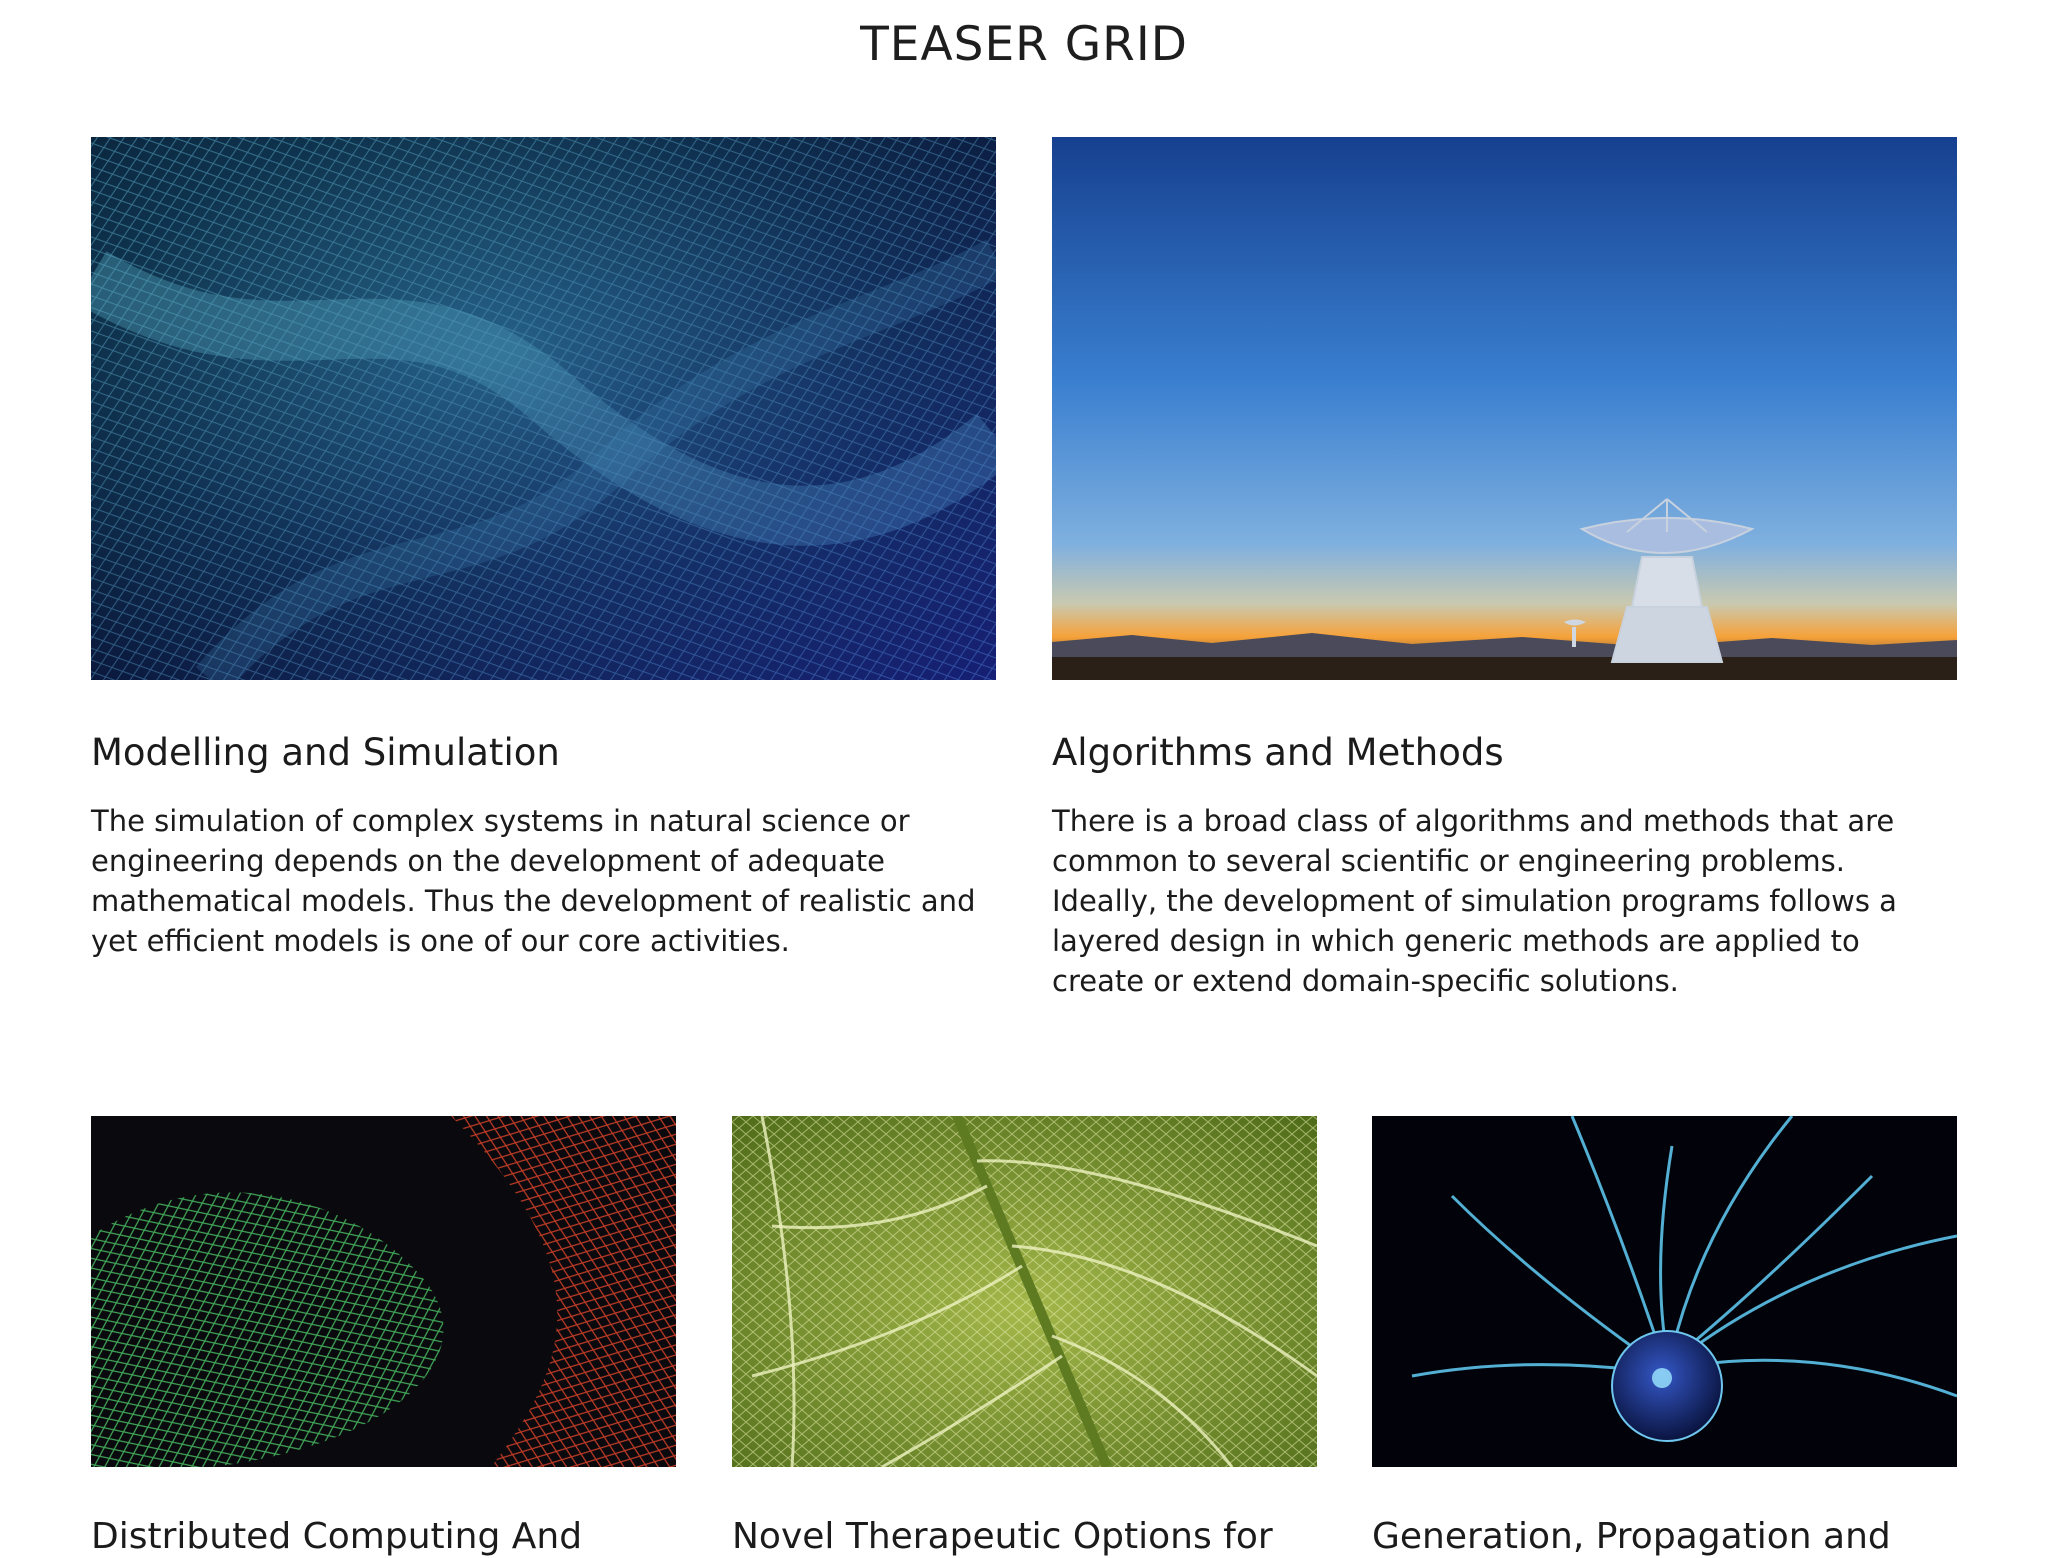  Describe the element at coordinates (383, 1536) in the screenshot. I see `teaser-title: Distributed Computing And` at that location.